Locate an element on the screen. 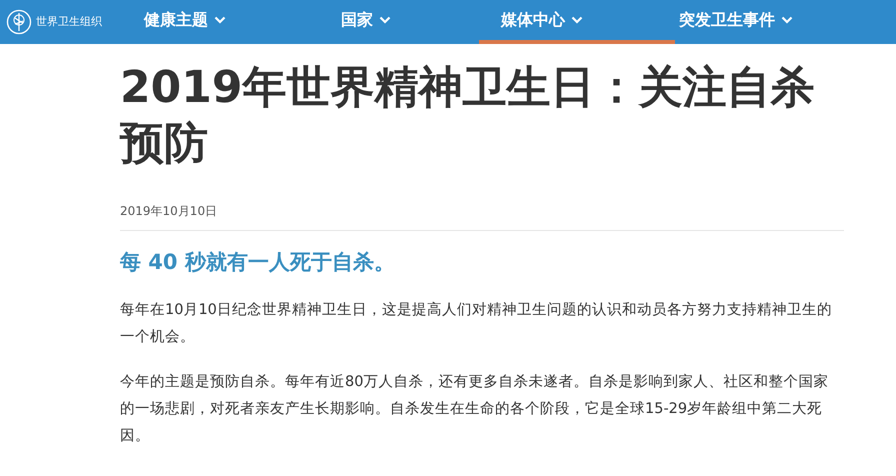  nav-menu-item: 国家 is located at coordinates (408, 22).